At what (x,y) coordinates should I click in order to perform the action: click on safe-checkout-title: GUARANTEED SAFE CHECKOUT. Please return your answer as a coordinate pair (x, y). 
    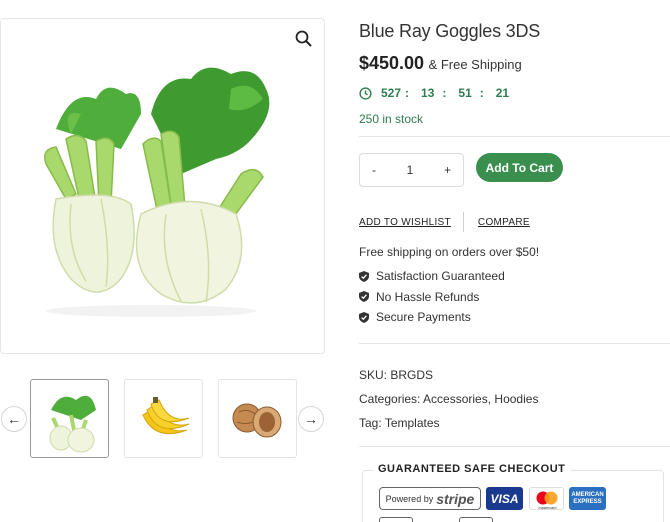
    Looking at the image, I should click on (472, 469).